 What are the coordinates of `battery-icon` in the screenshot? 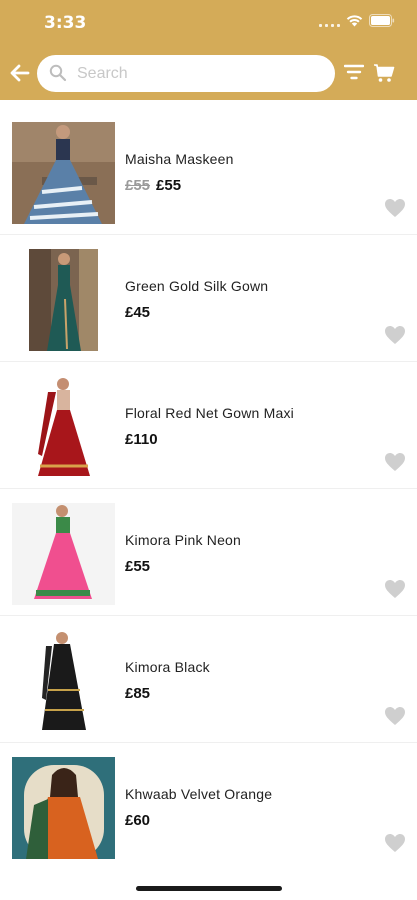 It's located at (382, 20).